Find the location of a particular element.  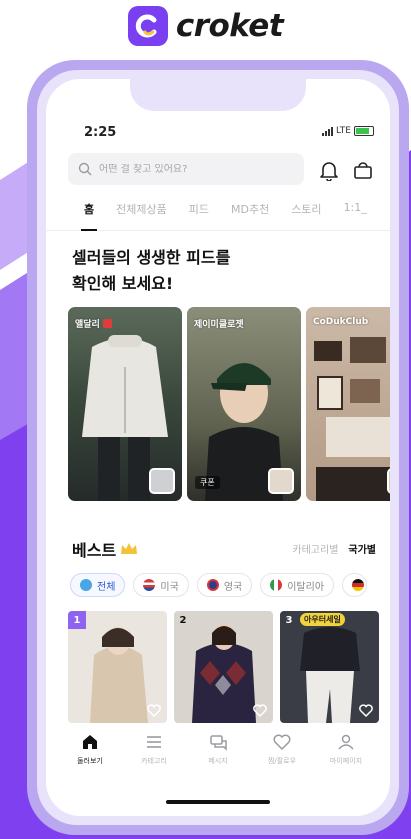

feed-card-seller-name: CoDukClub is located at coordinates (341, 322).